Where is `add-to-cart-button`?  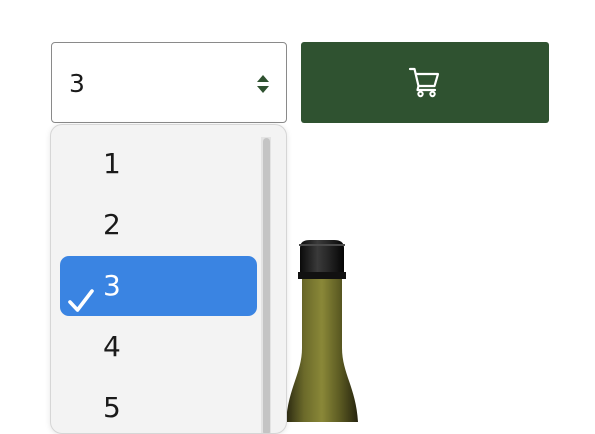
add-to-cart-button is located at coordinates (425, 82).